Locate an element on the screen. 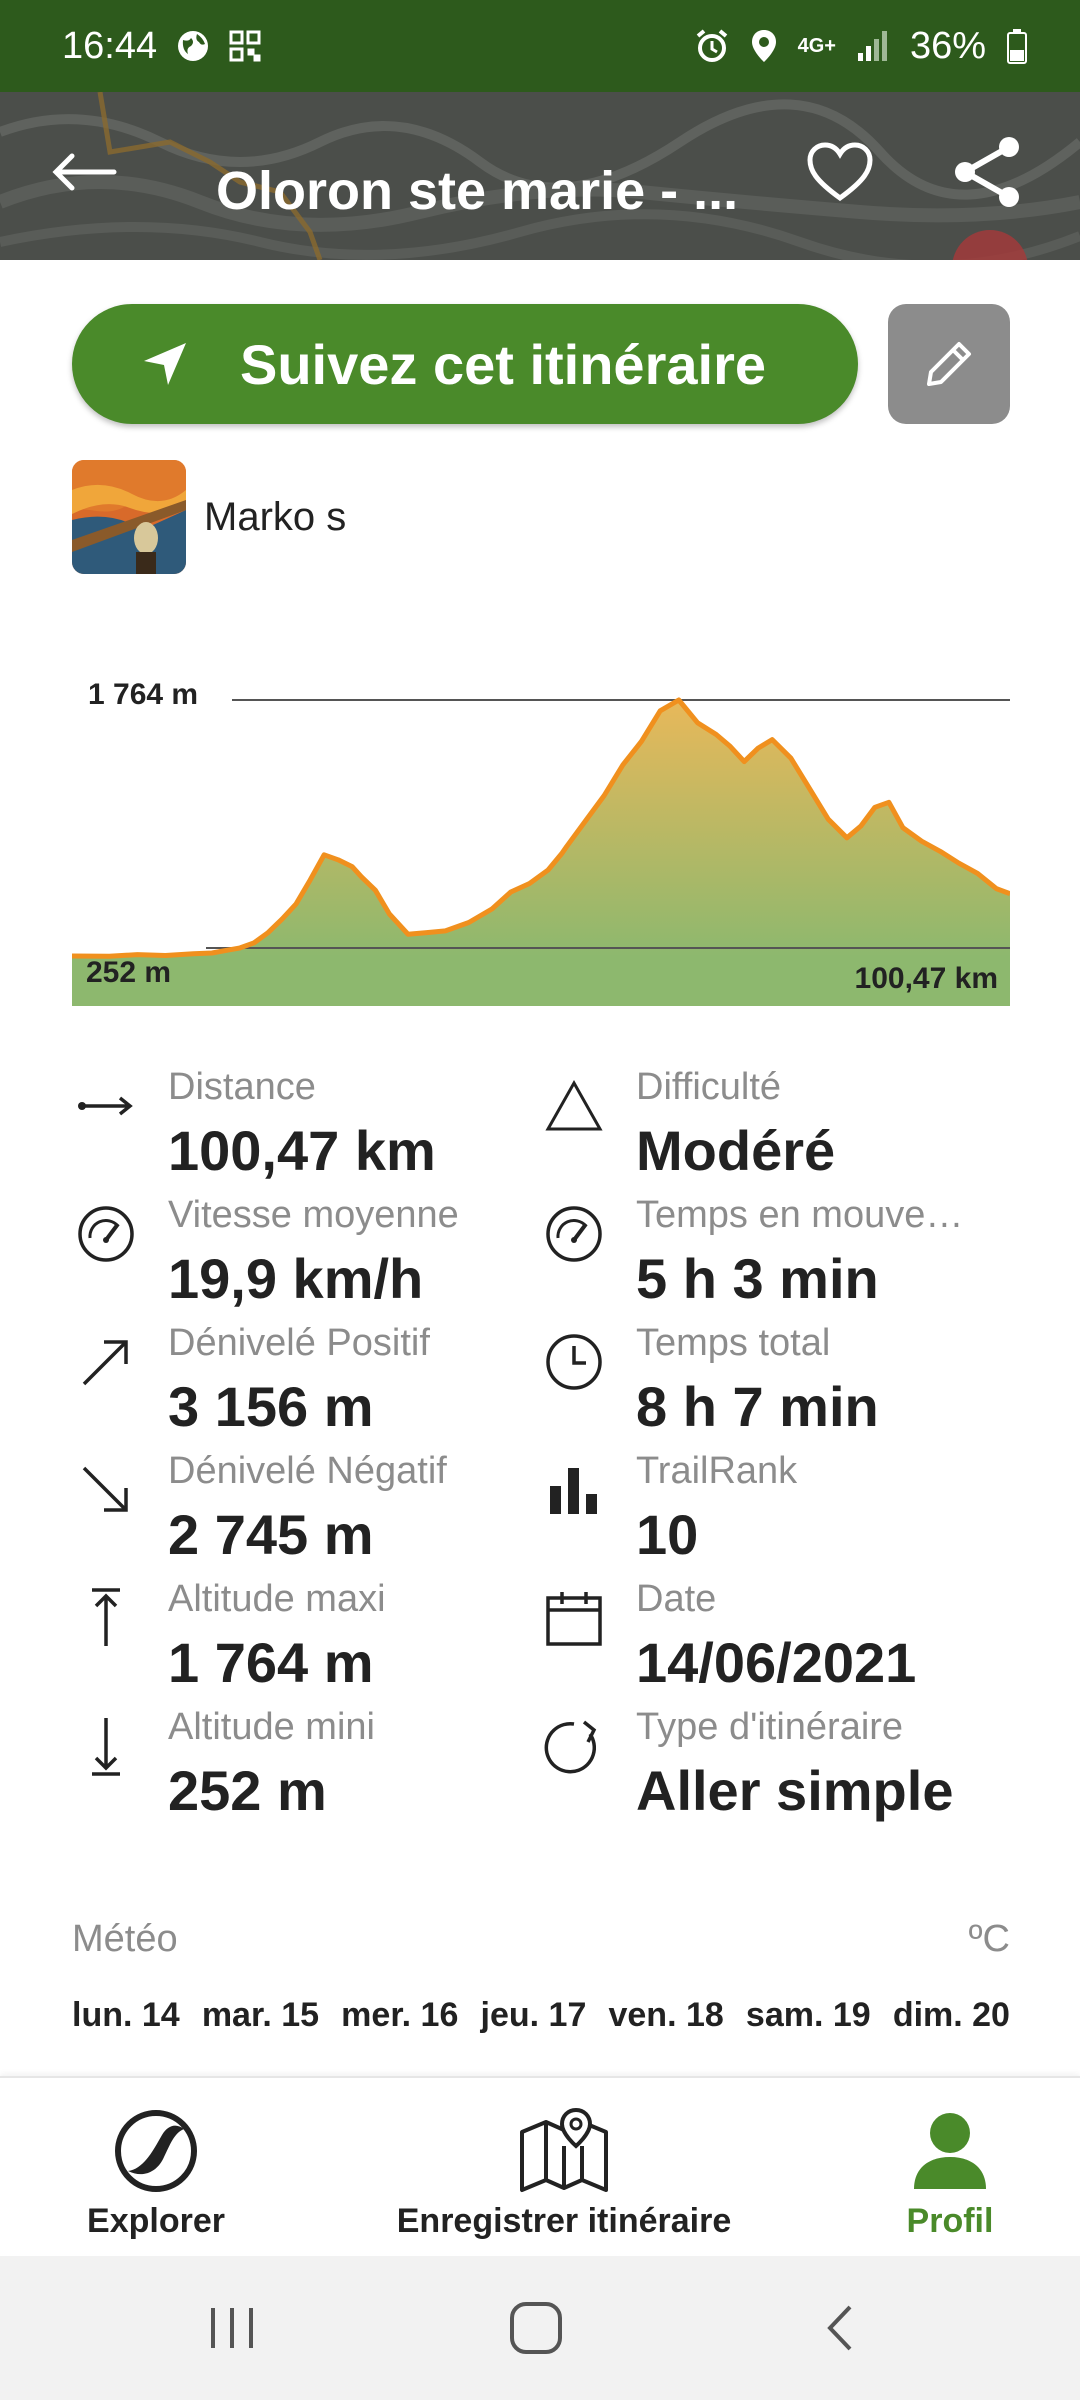 The image size is (1080, 2400). stat-label: Altitude maxi is located at coordinates (277, 1599).